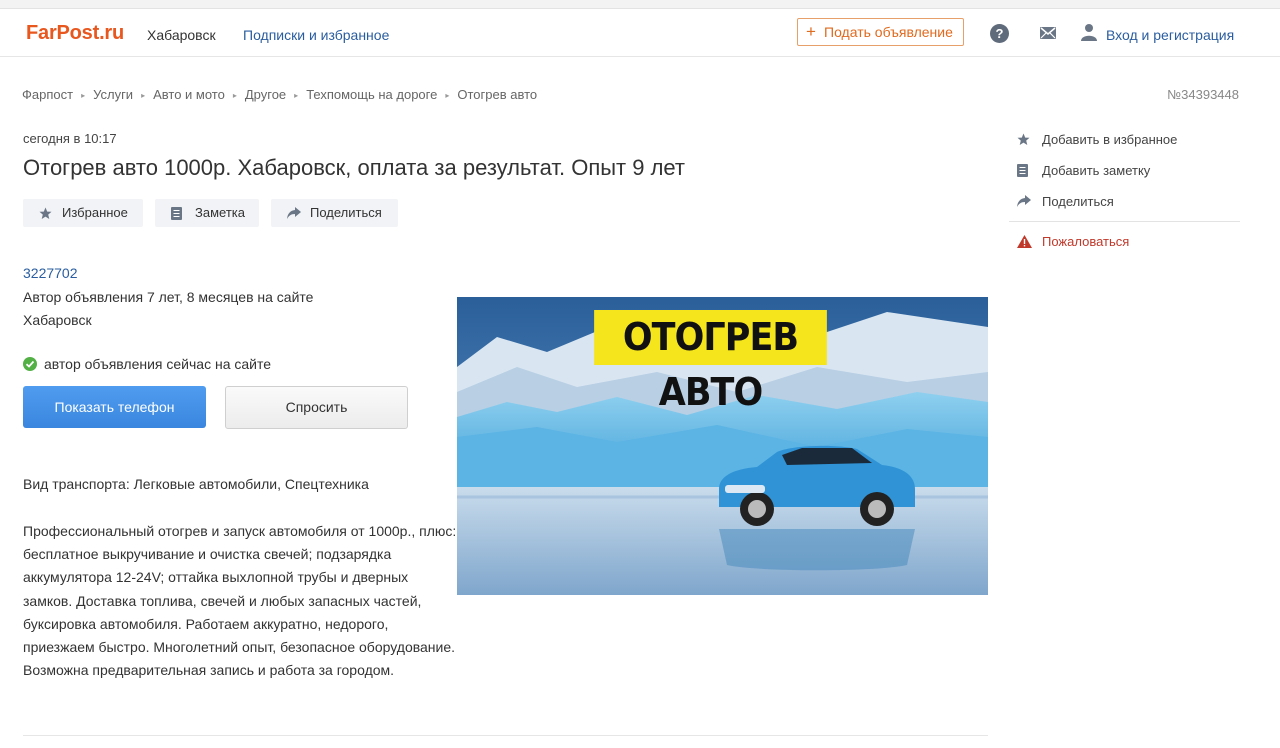 Image resolution: width=1280 pixels, height=748 pixels. What do you see at coordinates (640, 4) in the screenshot?
I see `browser-top-strip` at bounding box center [640, 4].